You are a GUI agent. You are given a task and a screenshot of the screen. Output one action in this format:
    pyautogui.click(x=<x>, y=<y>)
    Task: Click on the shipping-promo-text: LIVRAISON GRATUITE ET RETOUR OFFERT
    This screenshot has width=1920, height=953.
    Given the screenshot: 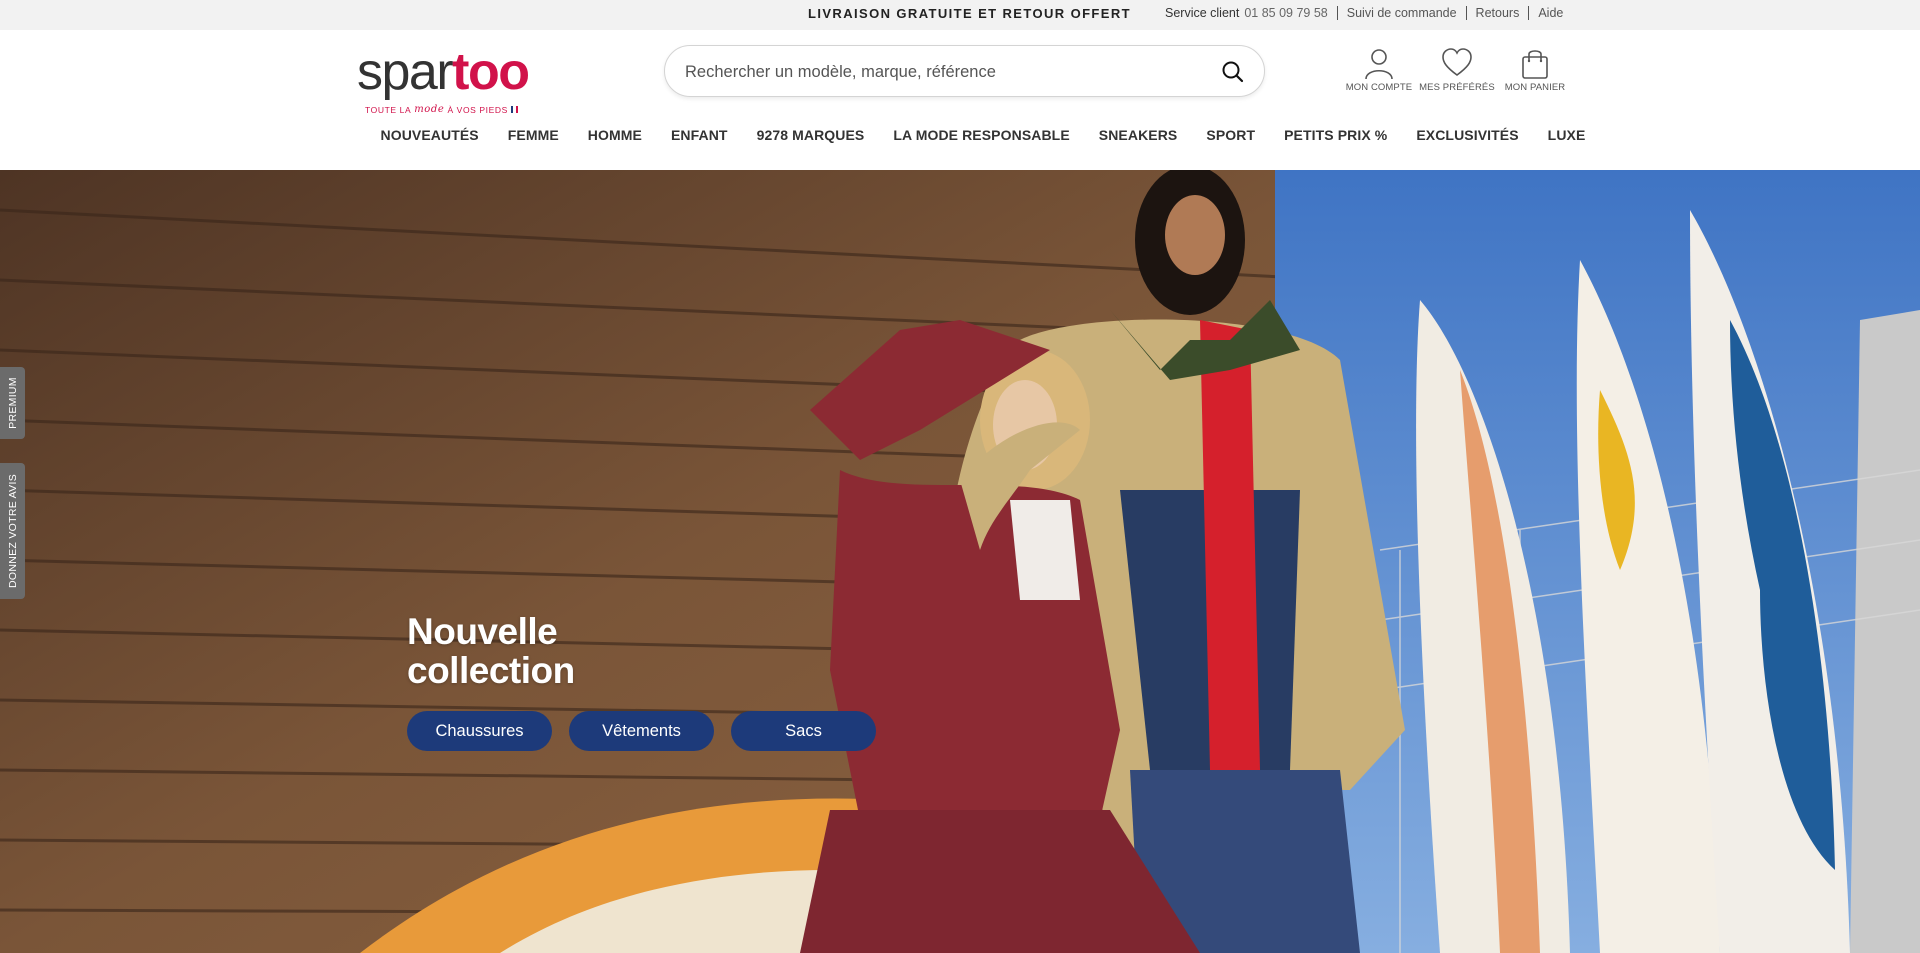 What is the action you would take?
    pyautogui.click(x=969, y=13)
    